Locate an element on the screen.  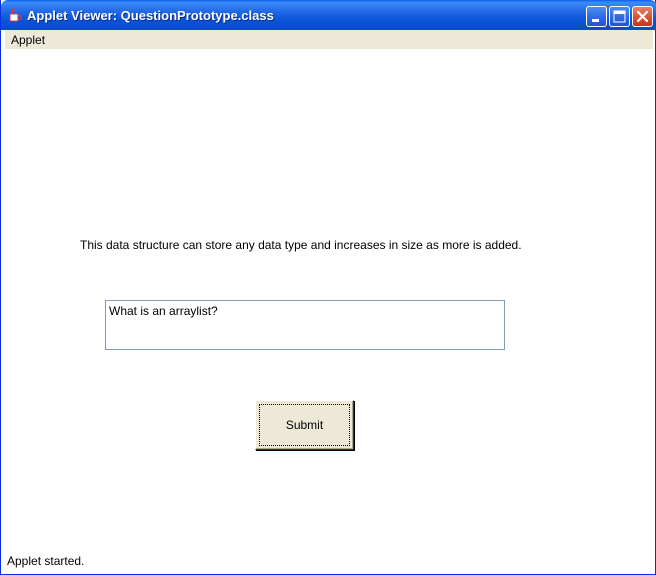
window-title: Applet Viewer: QuestionPrototype.class is located at coordinates (150, 15).